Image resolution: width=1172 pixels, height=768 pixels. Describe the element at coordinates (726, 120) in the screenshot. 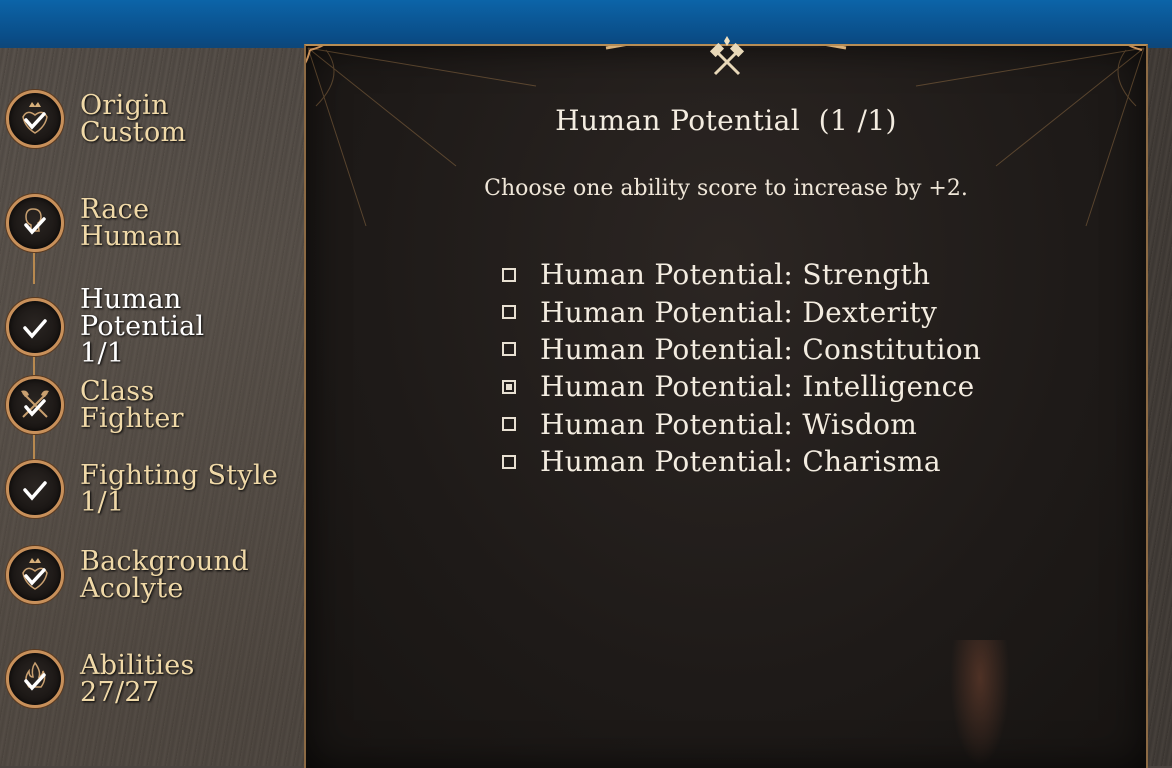

I see `panel-title: Human Potential (1 /1)` at that location.